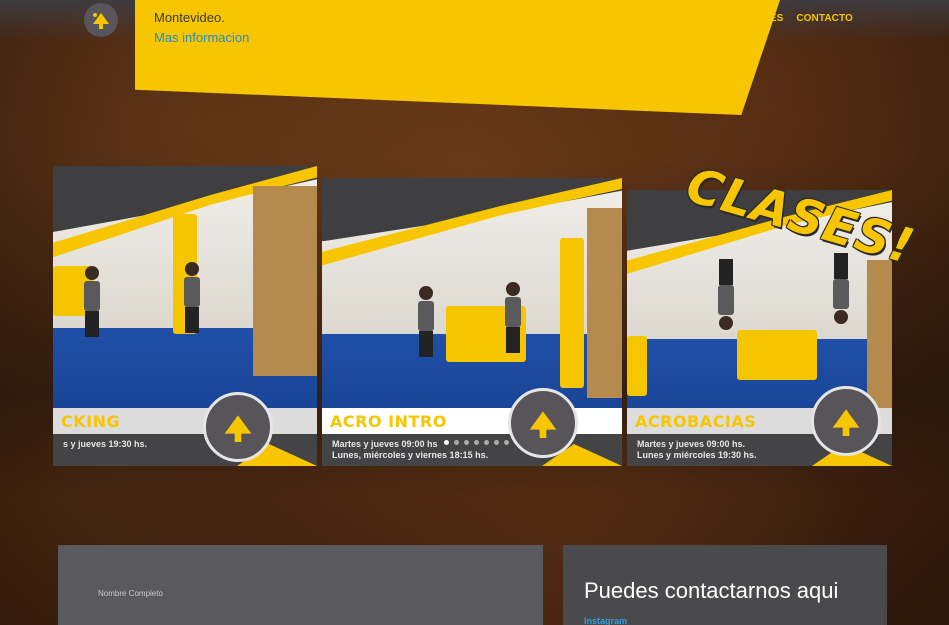 This screenshot has height=625, width=949. What do you see at coordinates (713, 18) in the screenshot?
I see `nav-inicio: INICIO` at bounding box center [713, 18].